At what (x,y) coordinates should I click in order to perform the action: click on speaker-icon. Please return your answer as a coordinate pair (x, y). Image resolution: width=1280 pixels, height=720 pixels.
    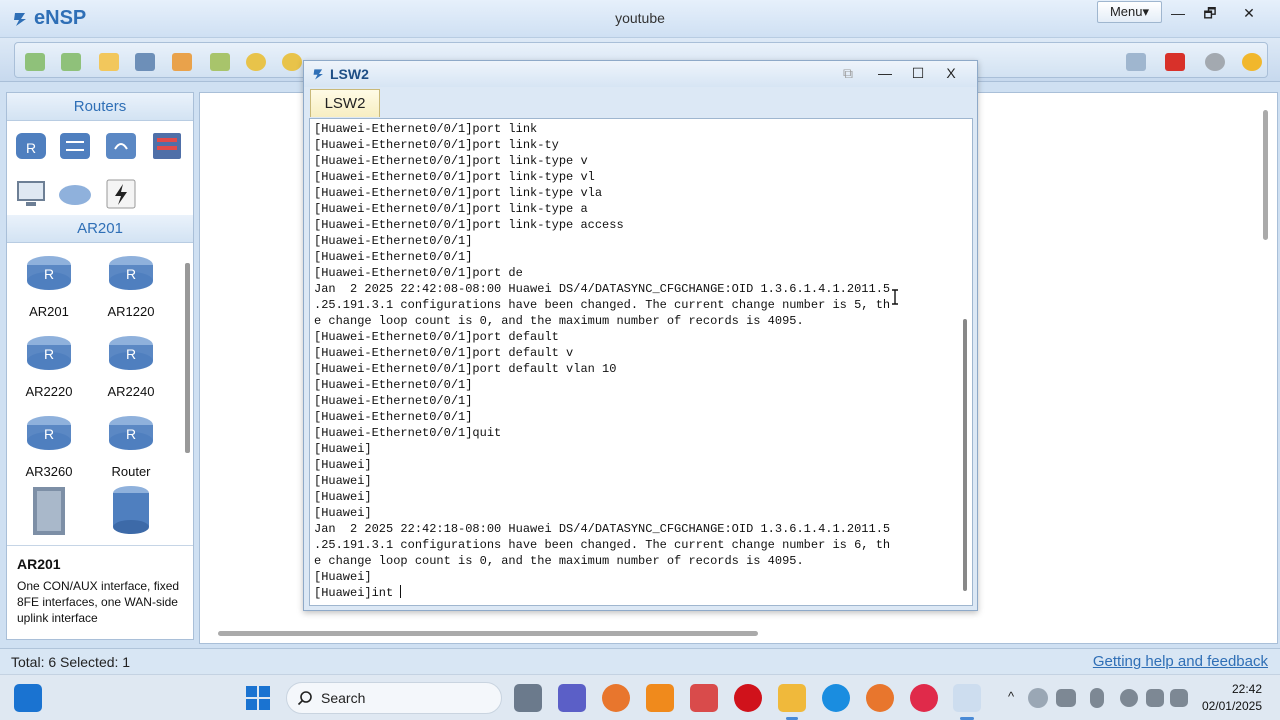
    Looking at the image, I should click on (1155, 698).